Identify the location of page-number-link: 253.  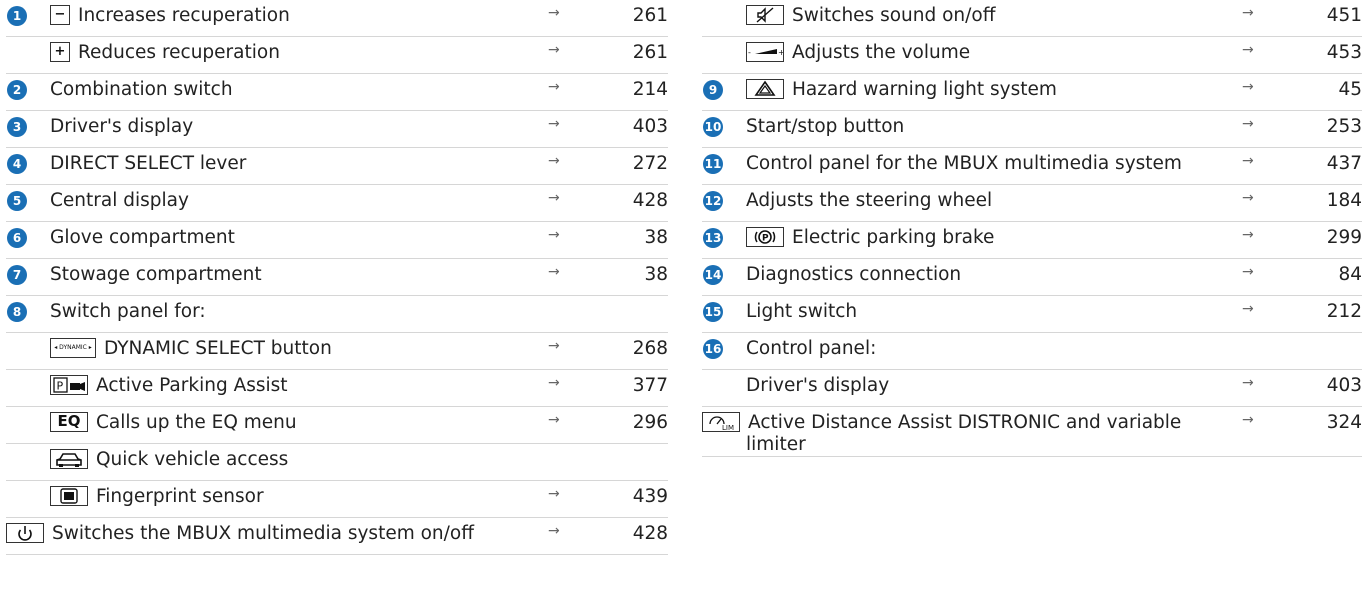
(1332, 127).